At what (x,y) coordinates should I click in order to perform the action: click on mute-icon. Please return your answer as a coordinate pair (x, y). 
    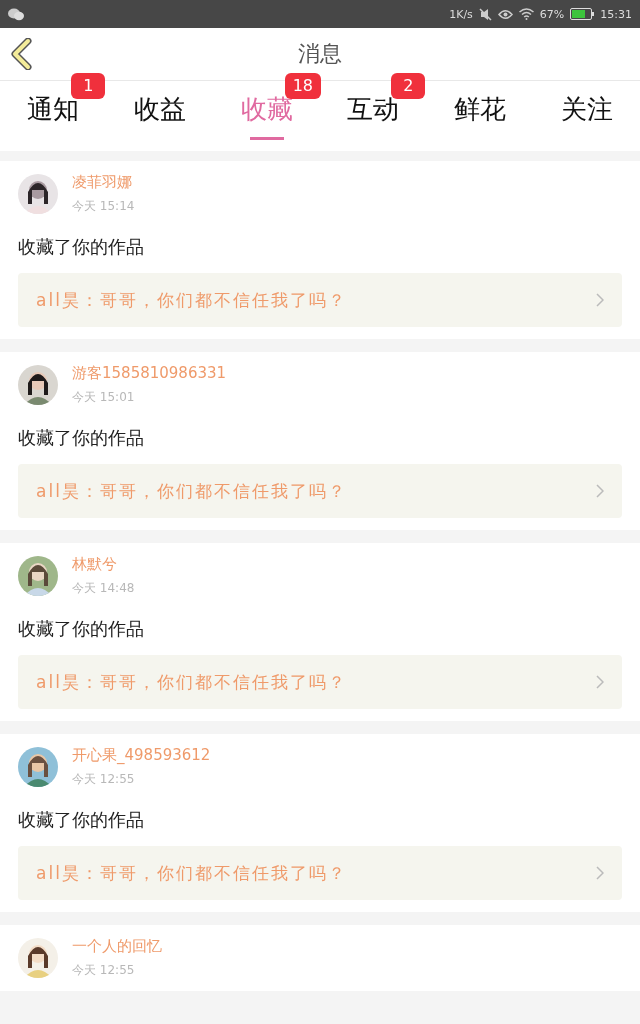
    Looking at the image, I should click on (485, 14).